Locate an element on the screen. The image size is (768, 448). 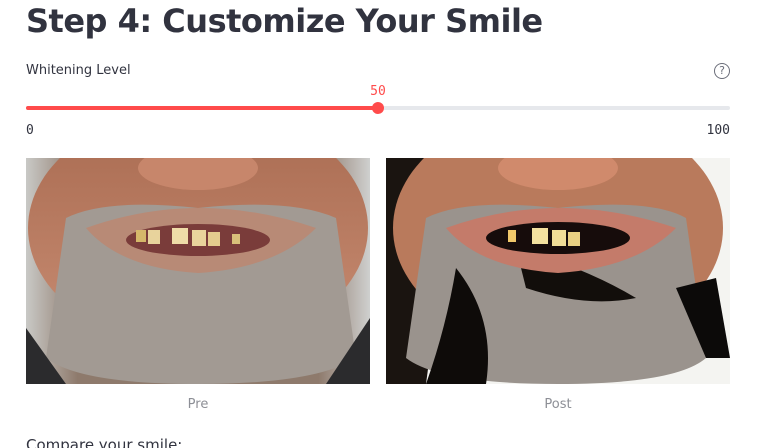
whitening-slider: 50 is located at coordinates (378, 100).